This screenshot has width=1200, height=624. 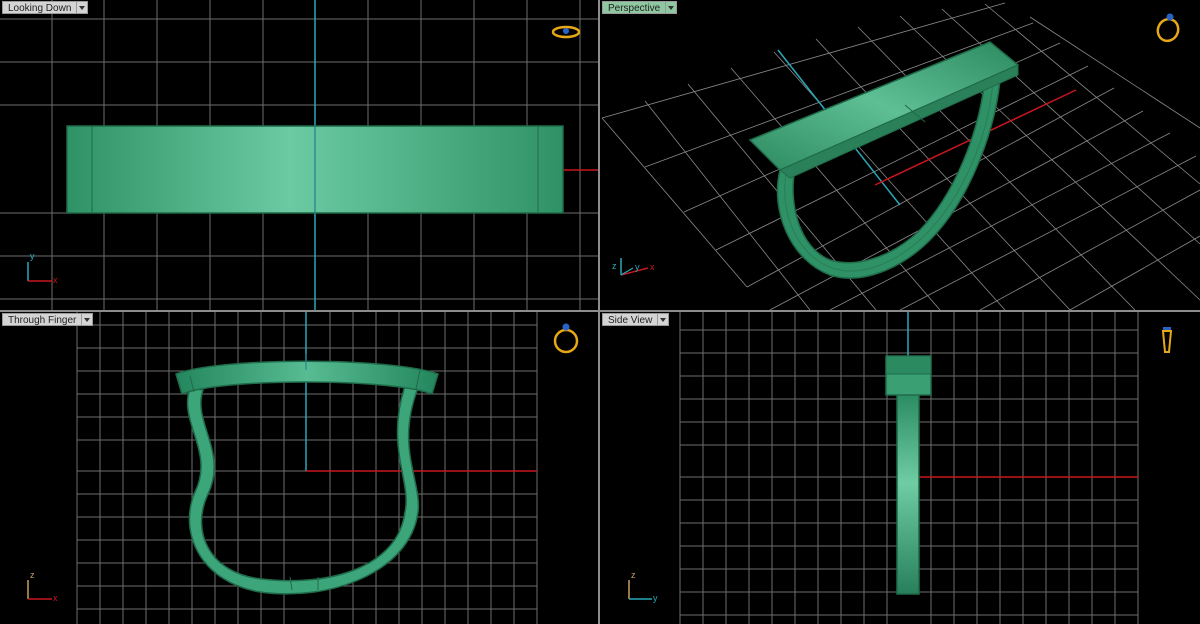 I want to click on ring-model-top, so click(x=315, y=169).